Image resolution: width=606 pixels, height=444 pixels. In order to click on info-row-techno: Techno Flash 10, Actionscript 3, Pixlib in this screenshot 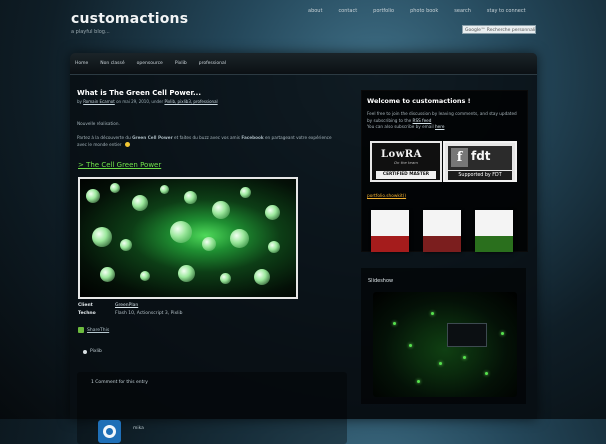, I will do `click(130, 313)`.